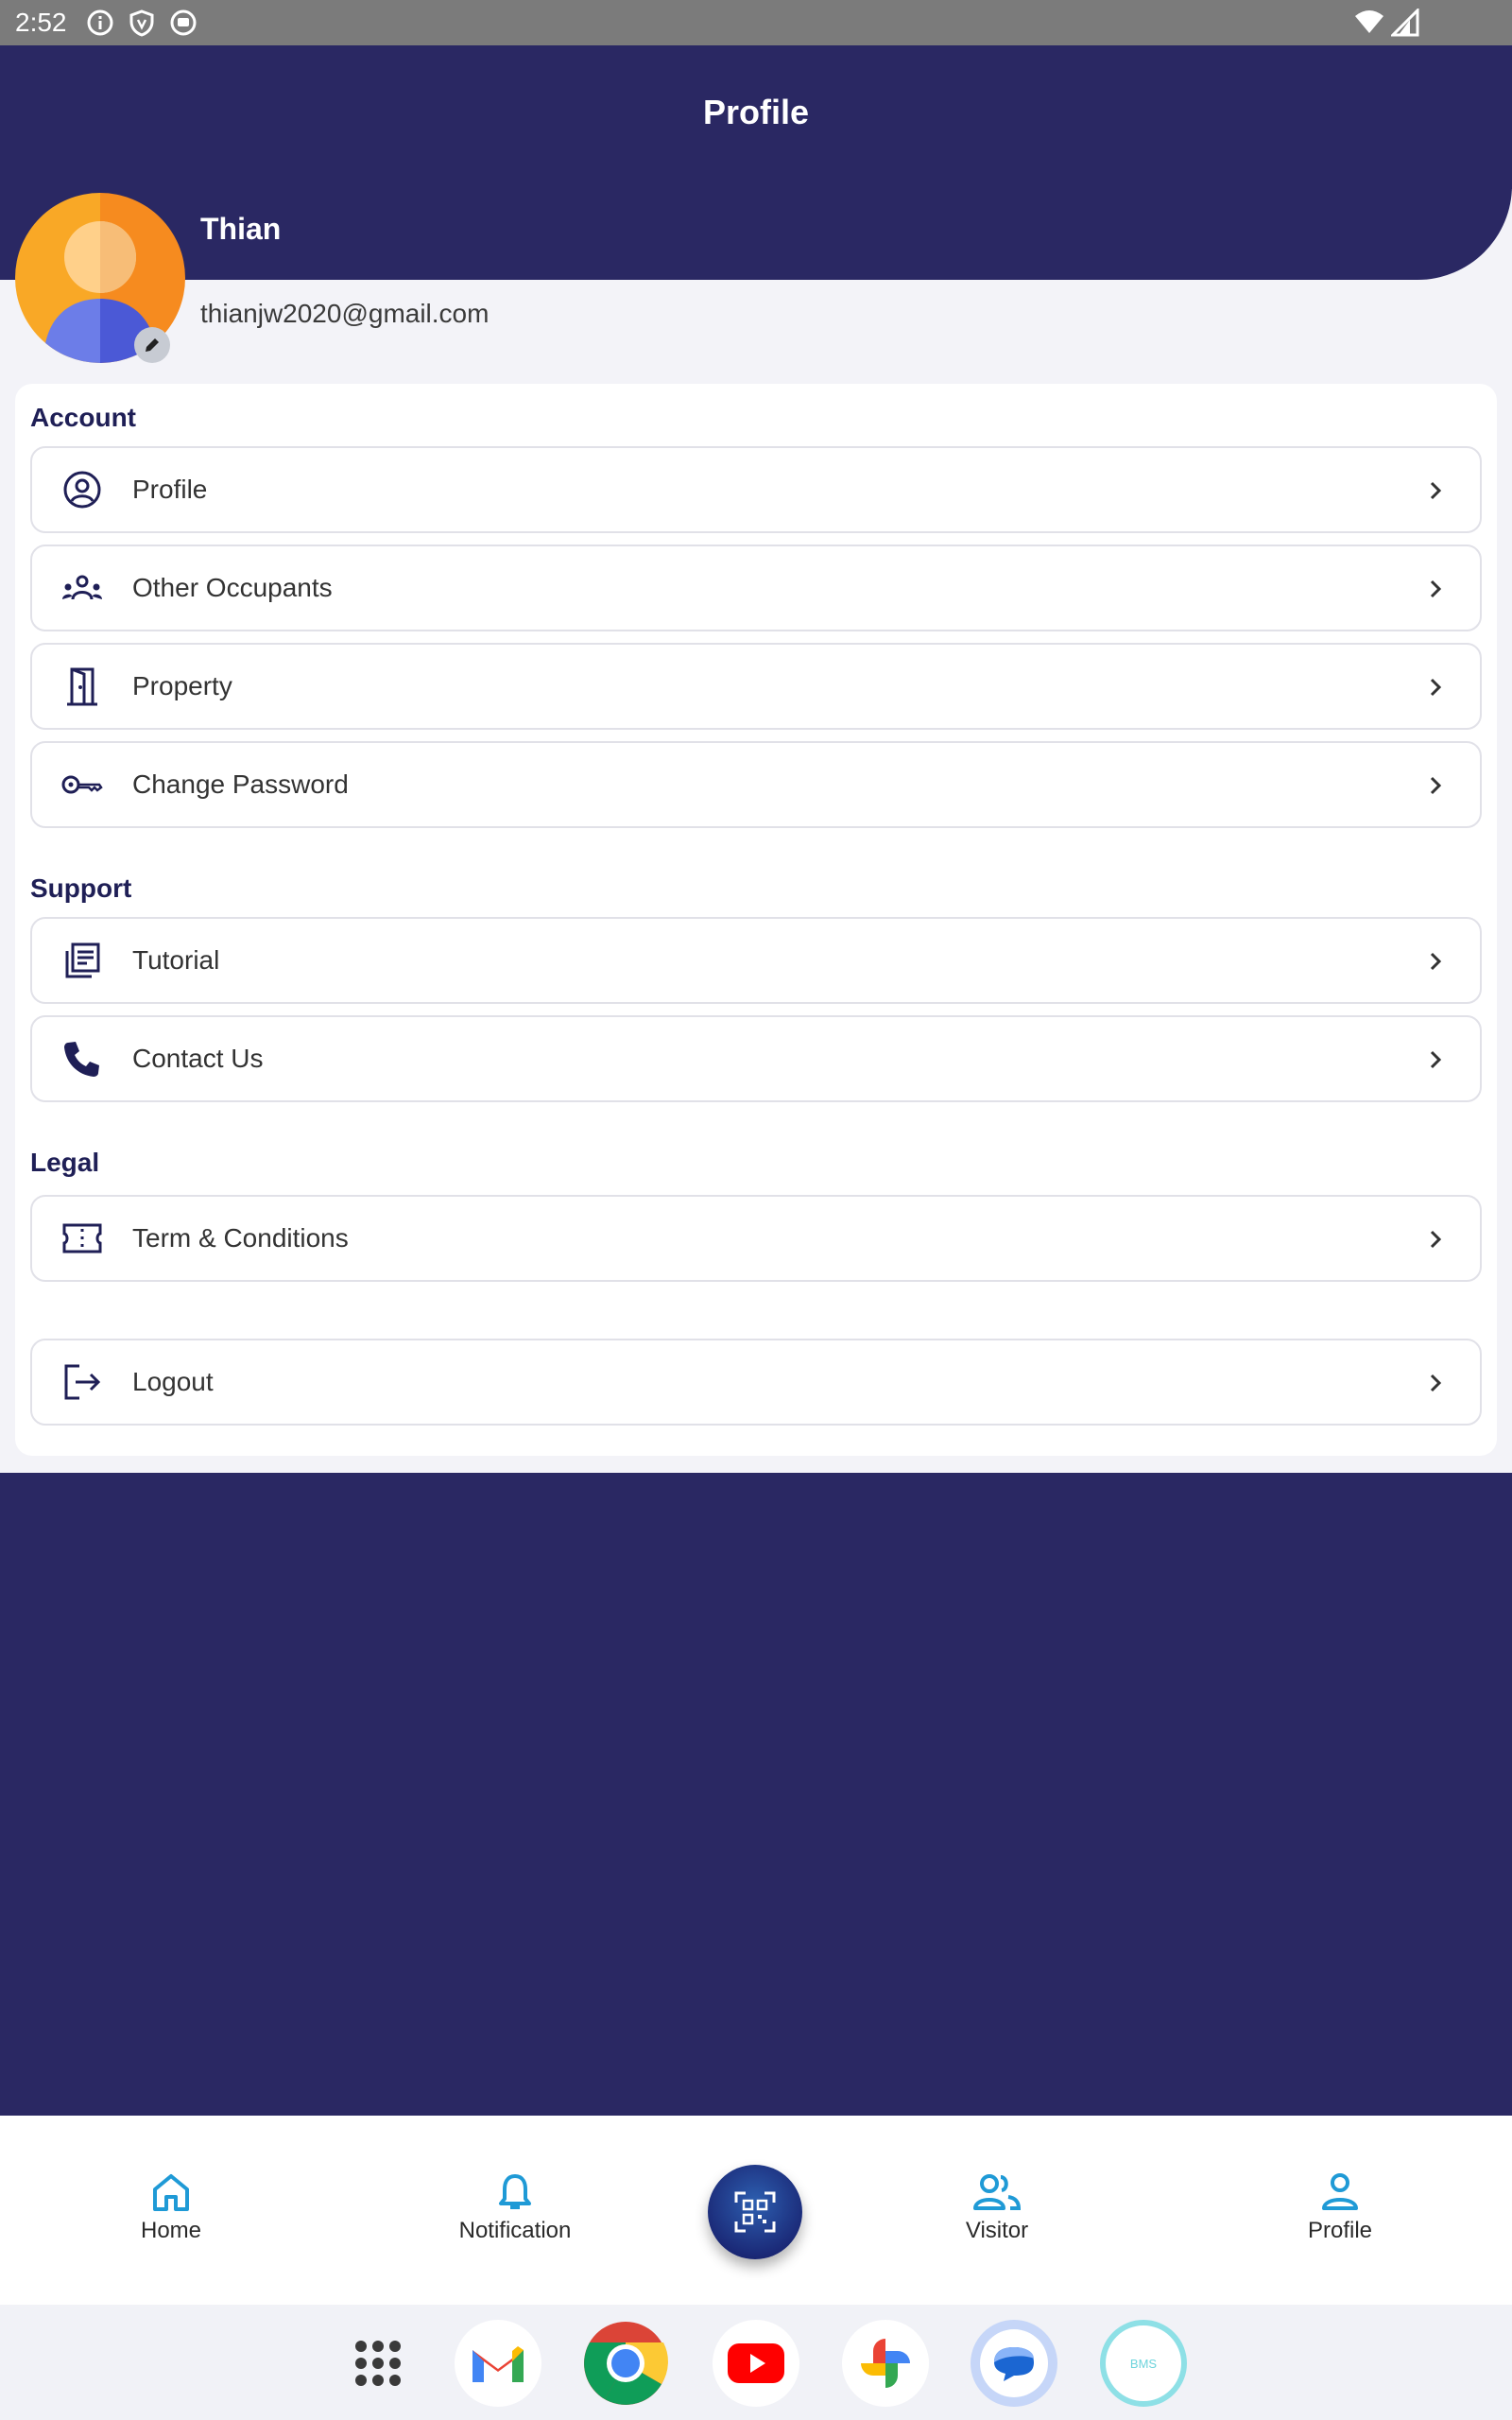 The image size is (1512, 2420). Describe the element at coordinates (756, 22) in the screenshot. I see `status-bar: 2:52` at that location.